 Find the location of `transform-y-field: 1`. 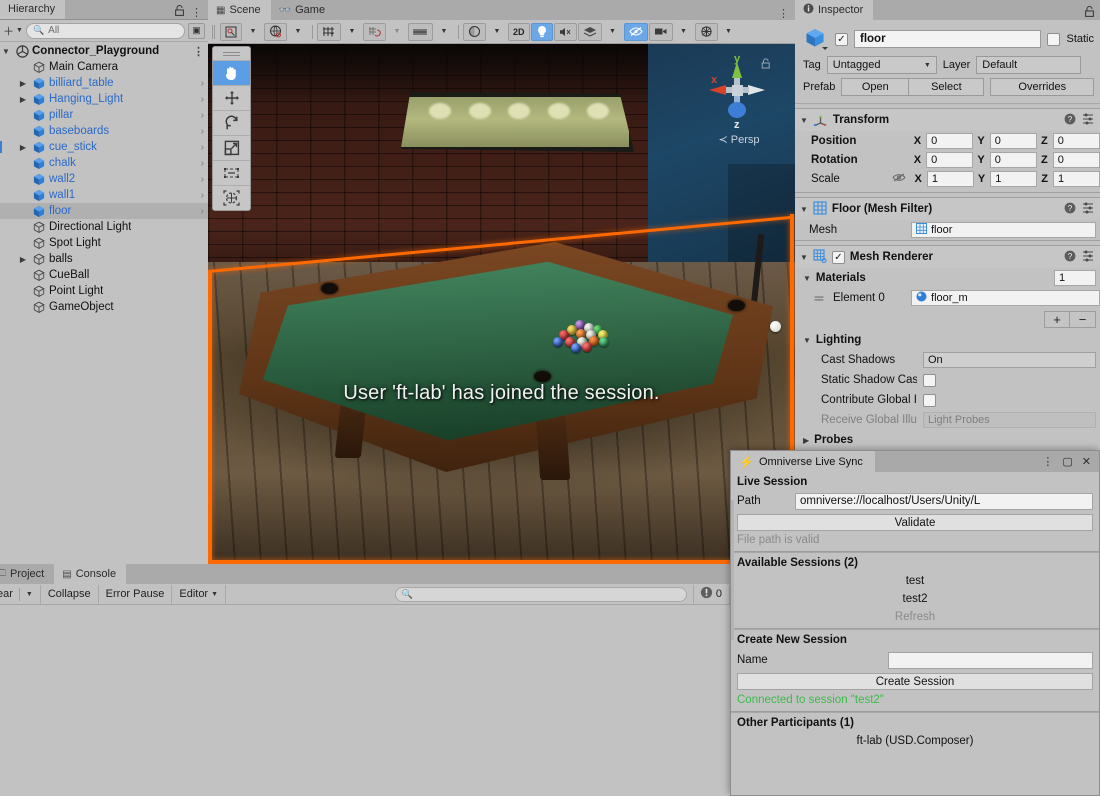

transform-y-field: 1 is located at coordinates (1014, 178).